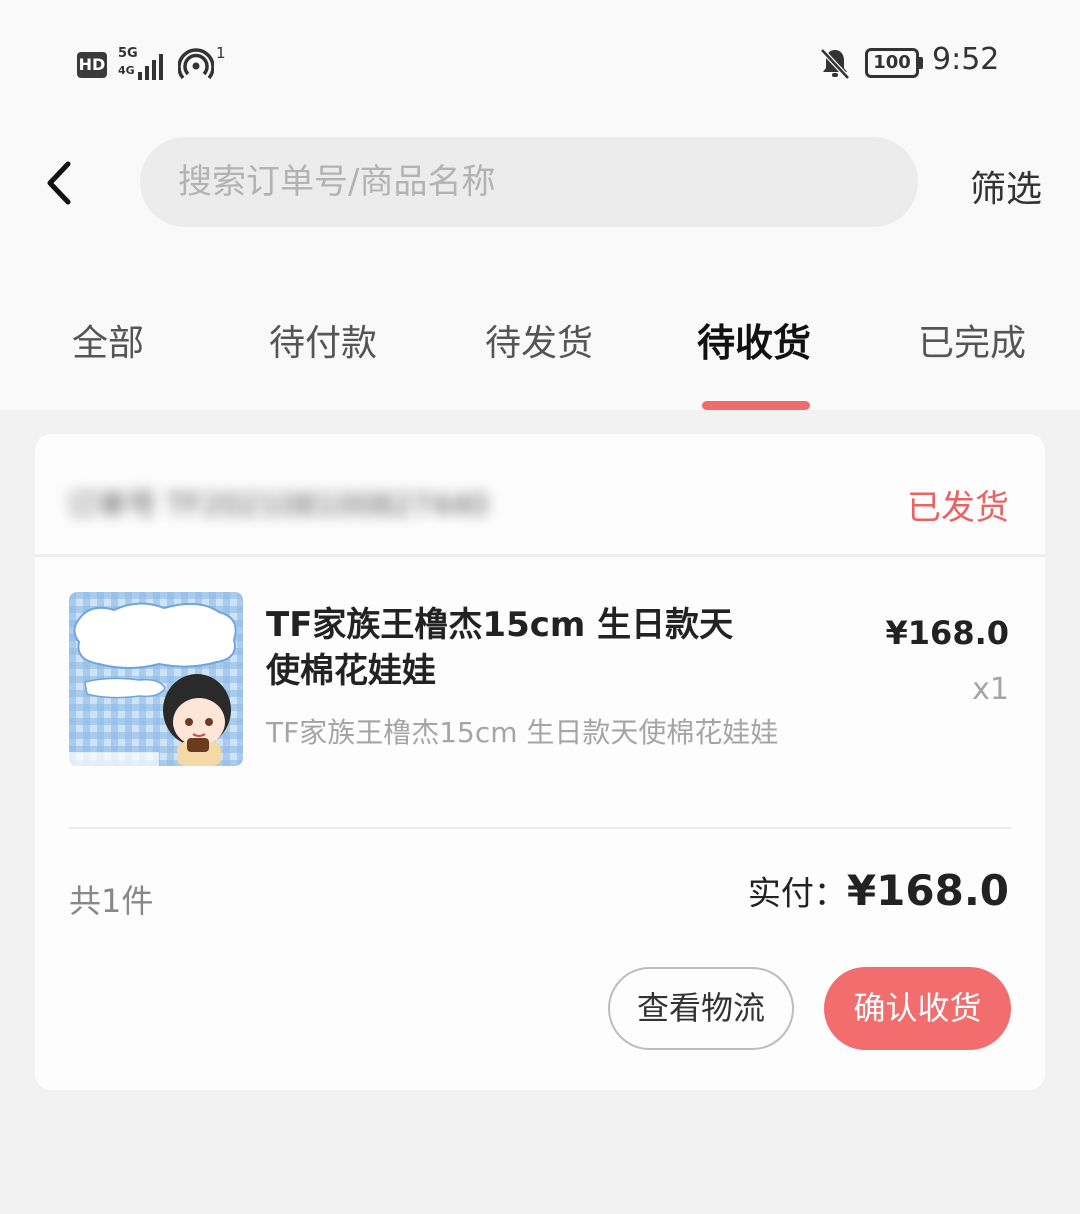 The height and width of the screenshot is (1214, 1080). What do you see at coordinates (892, 63) in the screenshot?
I see `battery-indicator: 100` at bounding box center [892, 63].